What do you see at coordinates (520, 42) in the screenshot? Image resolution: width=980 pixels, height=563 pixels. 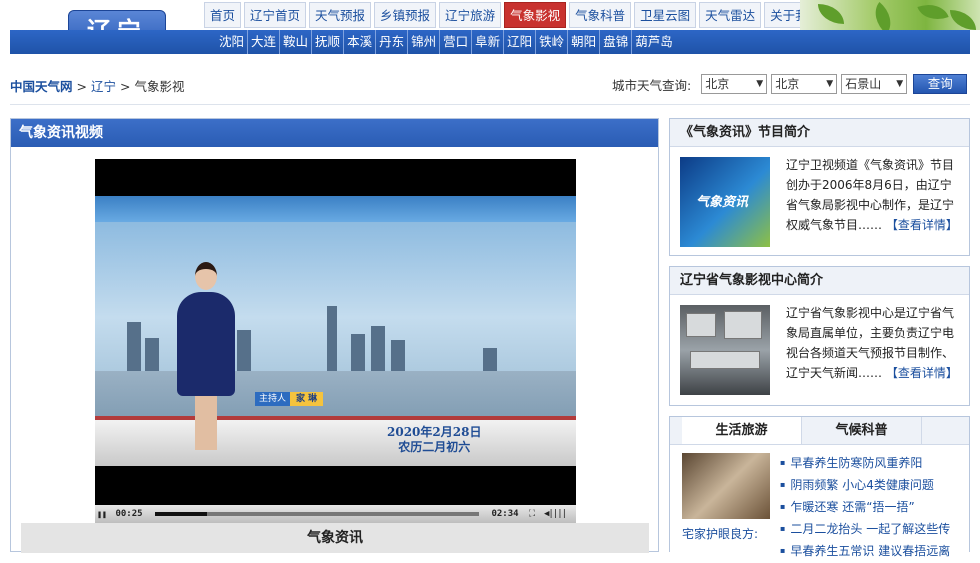 I see `city-link: 辽阳` at bounding box center [520, 42].